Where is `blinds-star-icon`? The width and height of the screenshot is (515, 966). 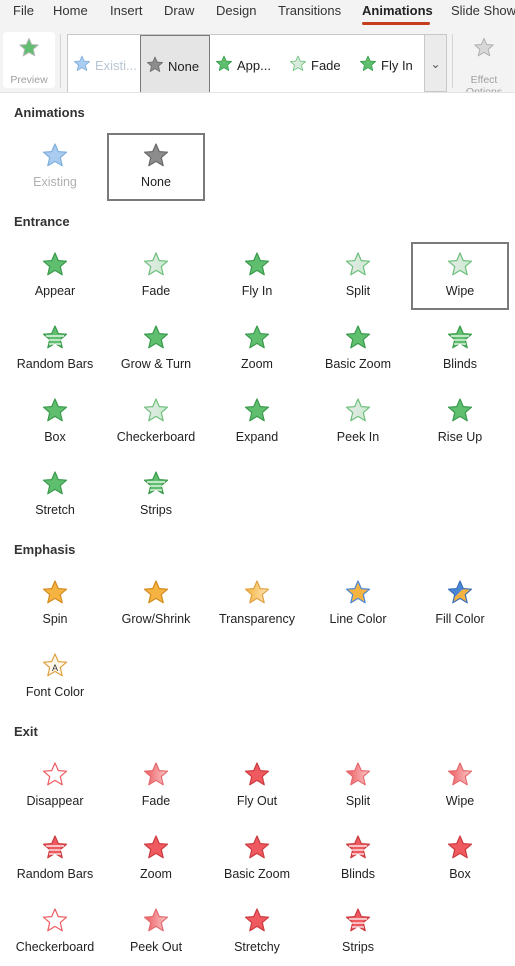 blinds-star-icon is located at coordinates (460, 338).